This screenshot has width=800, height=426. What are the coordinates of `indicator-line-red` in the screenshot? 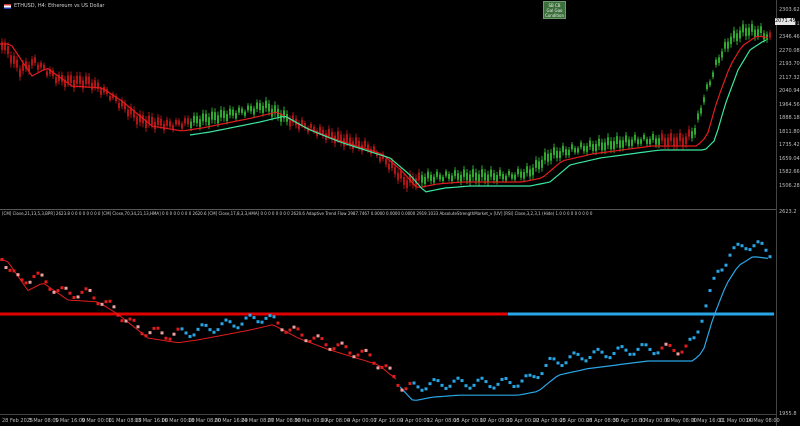 It's located at (198, 319).